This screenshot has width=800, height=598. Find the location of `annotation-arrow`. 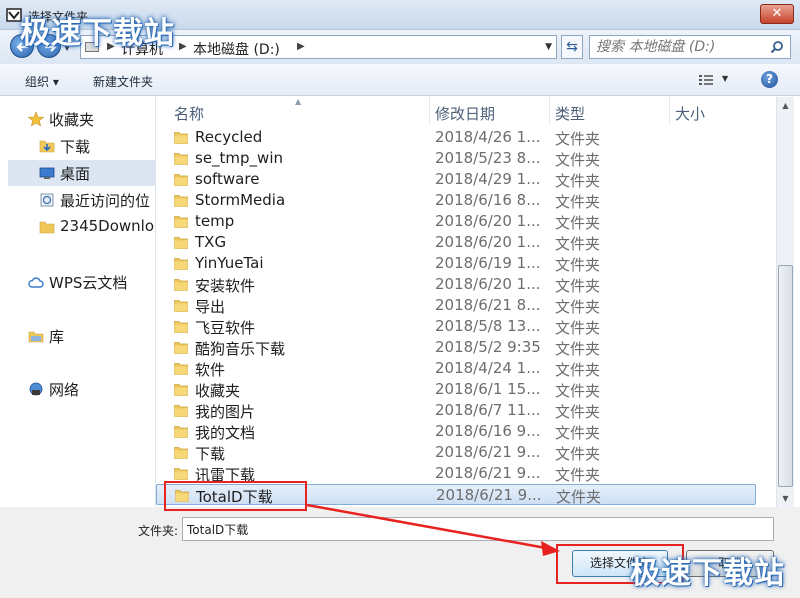

annotation-arrow is located at coordinates (433, 529).